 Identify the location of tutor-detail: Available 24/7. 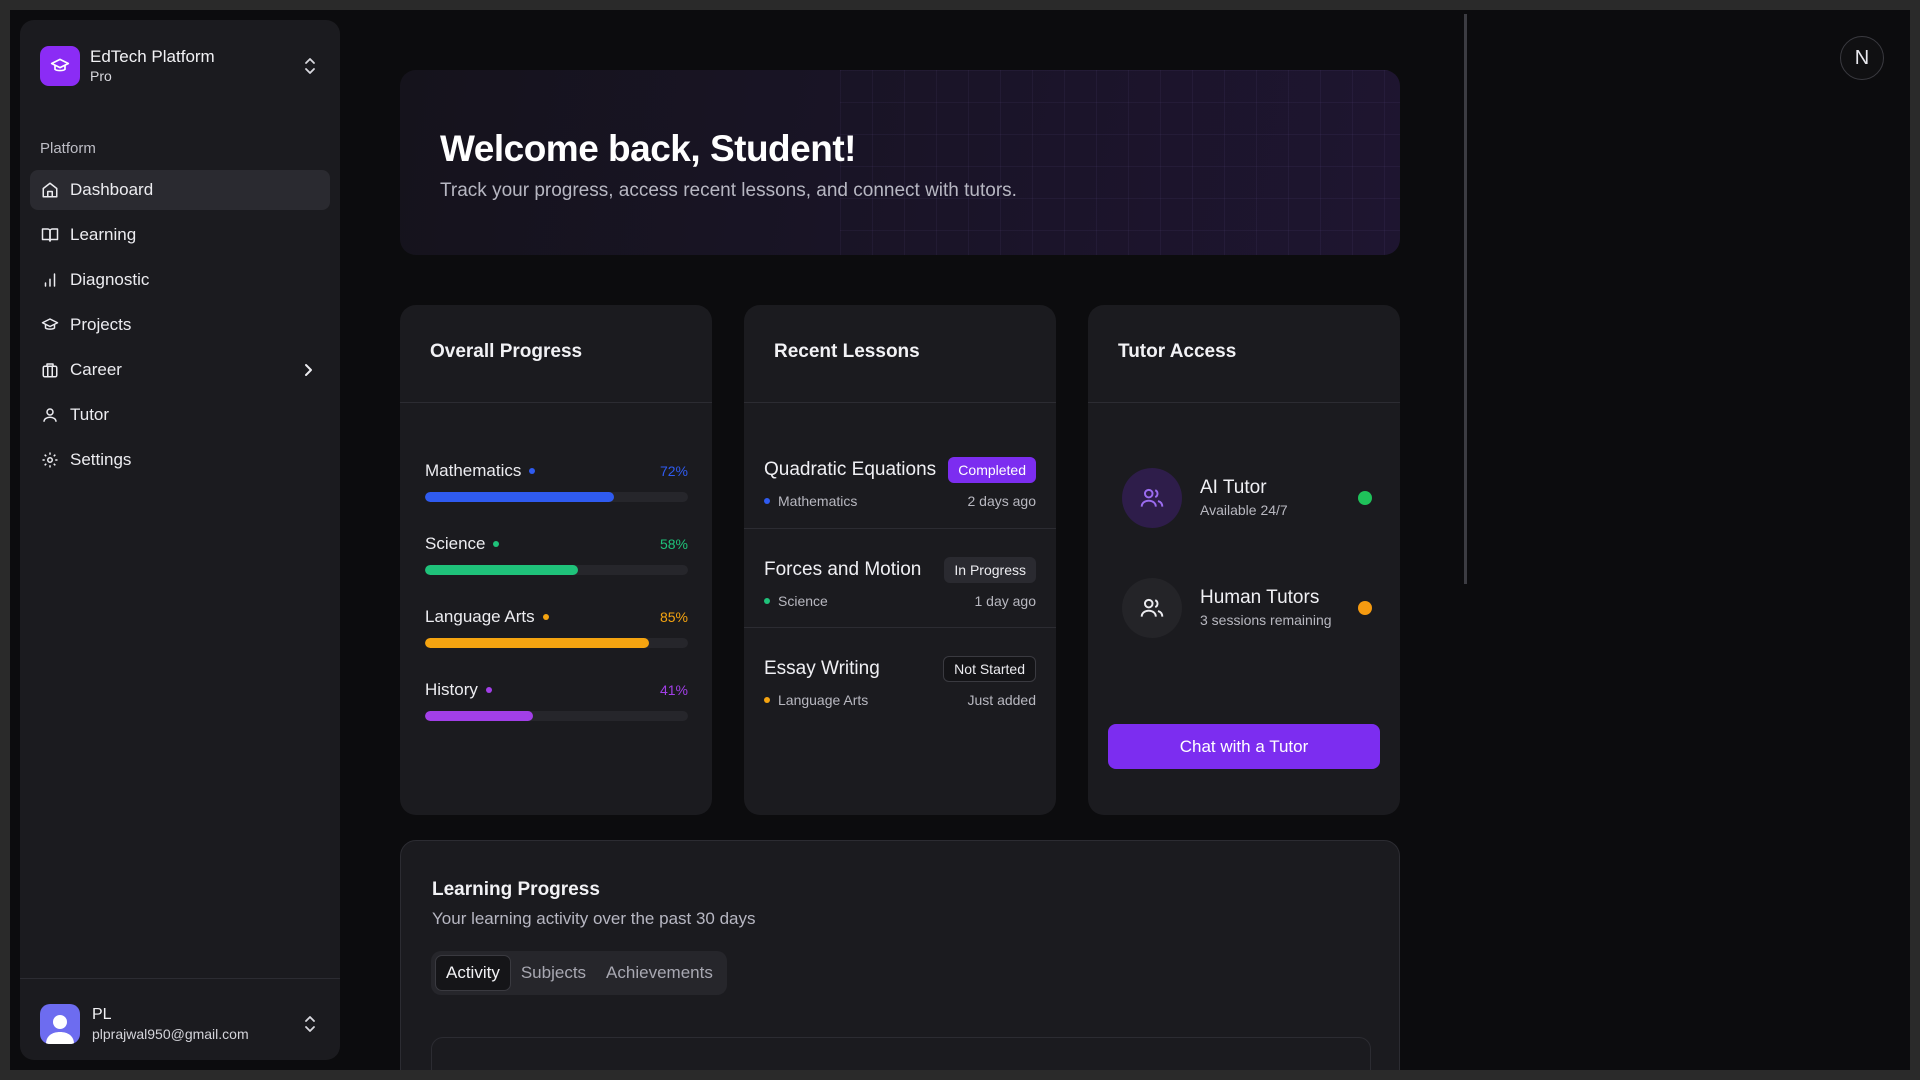
(1244, 510).